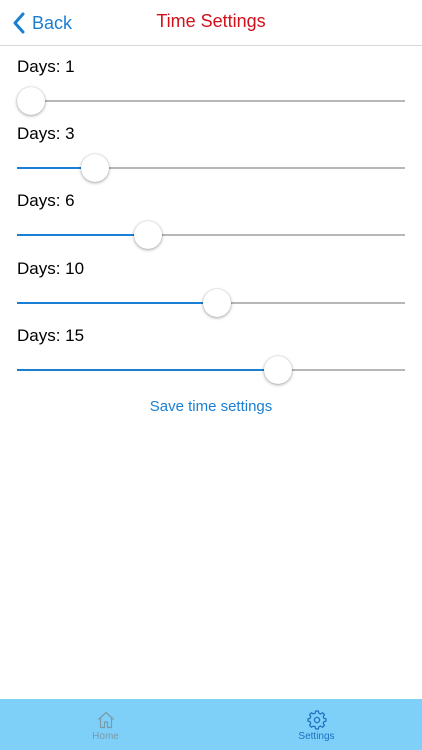 Image resolution: width=422 pixels, height=750 pixels. What do you see at coordinates (51, 268) in the screenshot?
I see `days-label: Days: 10` at bounding box center [51, 268].